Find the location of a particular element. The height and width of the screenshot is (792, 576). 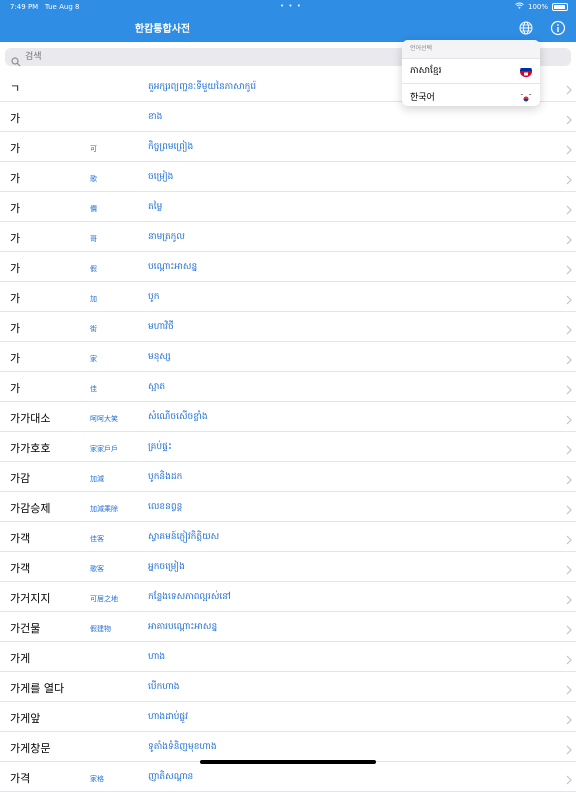

meaning-label: អាគារបណ្តោះអាសន្ន is located at coordinates (183, 627).